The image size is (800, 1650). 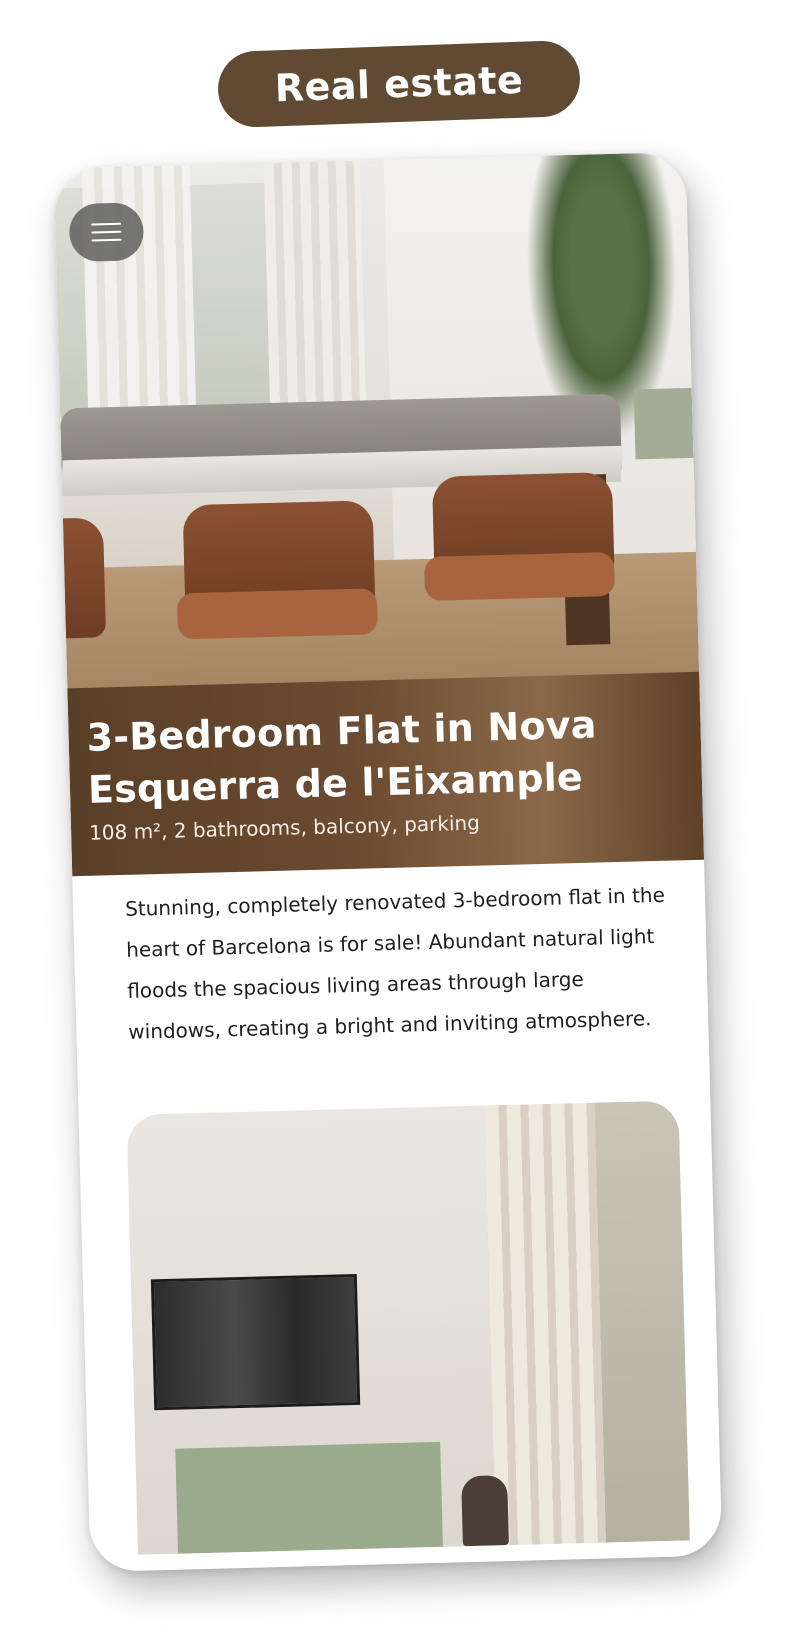 What do you see at coordinates (255, 1342) in the screenshot?
I see `tv-icon` at bounding box center [255, 1342].